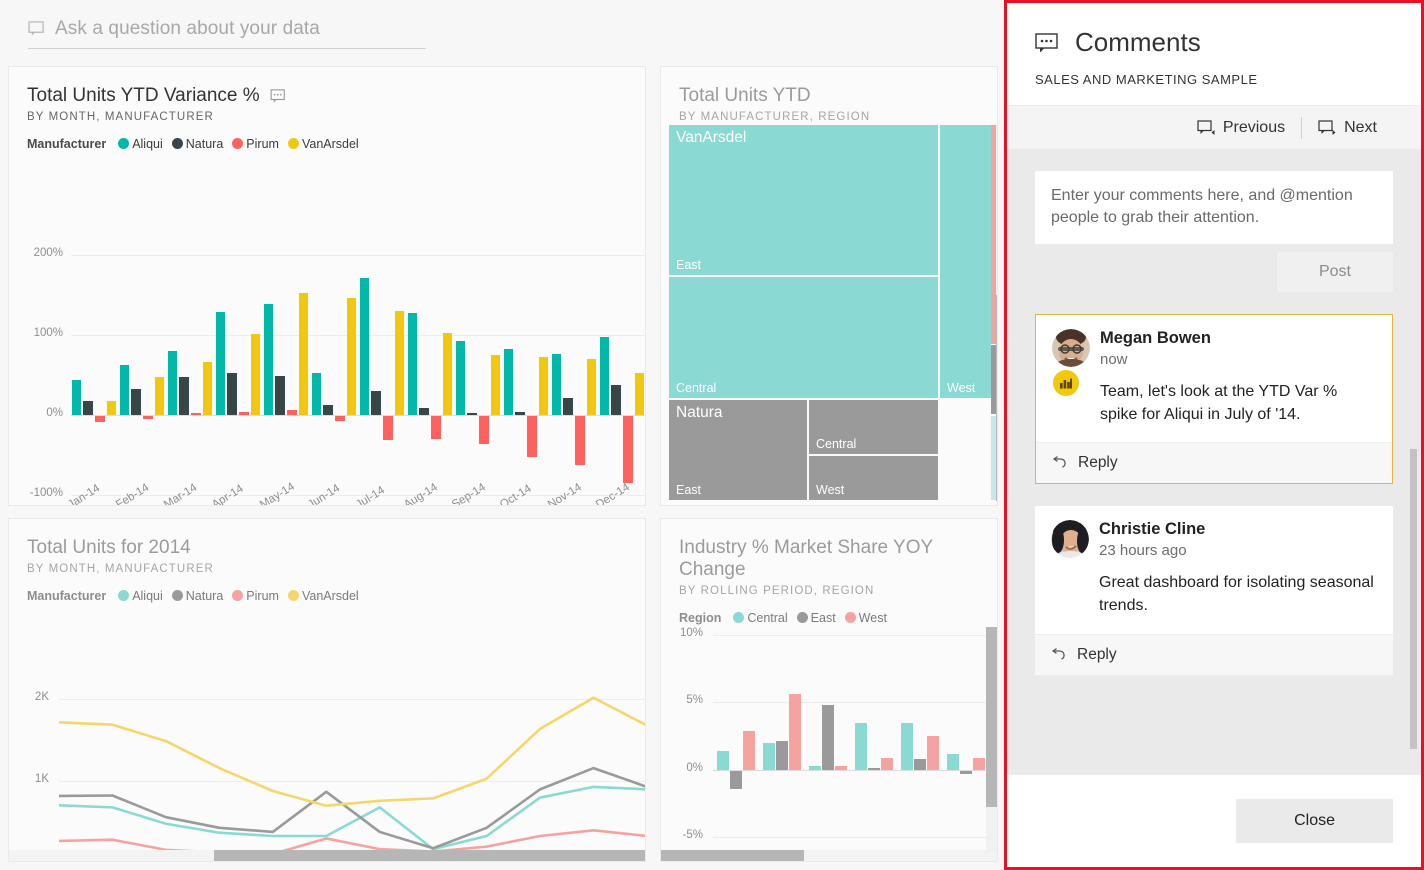  I want to click on legend-swatch-natura, so click(177, 596).